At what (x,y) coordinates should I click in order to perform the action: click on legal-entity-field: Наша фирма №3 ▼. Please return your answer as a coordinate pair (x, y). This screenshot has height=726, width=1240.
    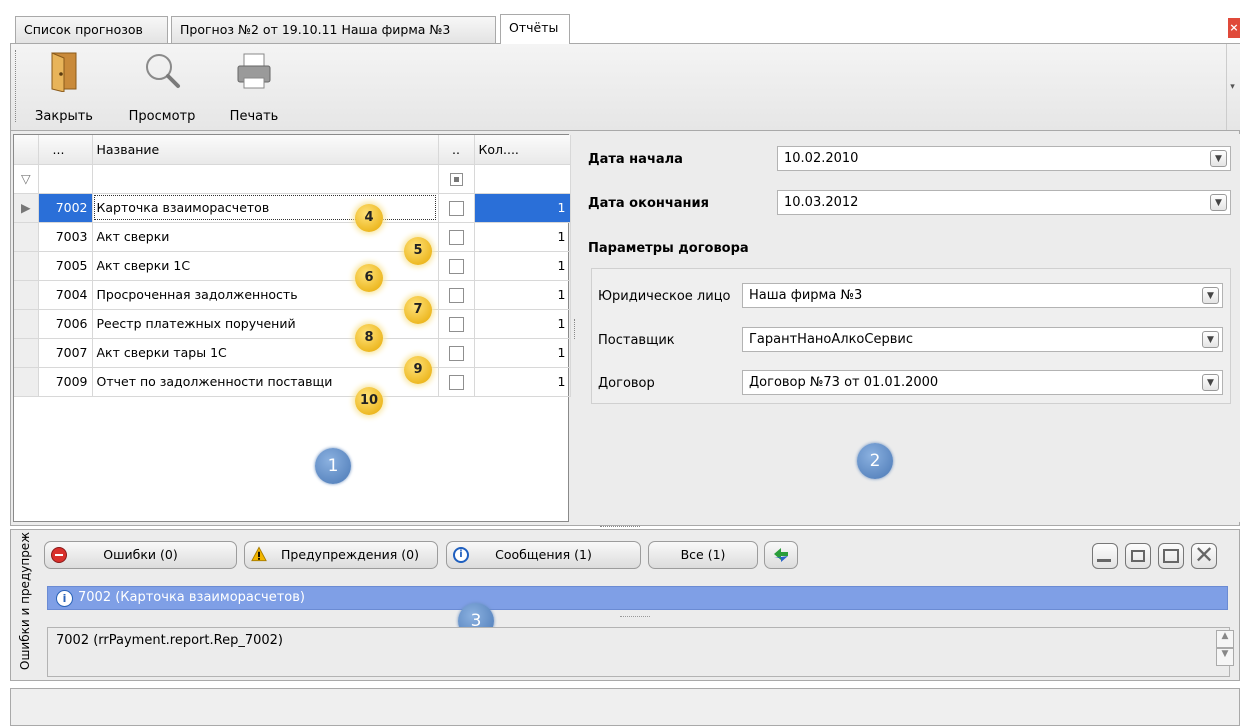
    Looking at the image, I should click on (982, 295).